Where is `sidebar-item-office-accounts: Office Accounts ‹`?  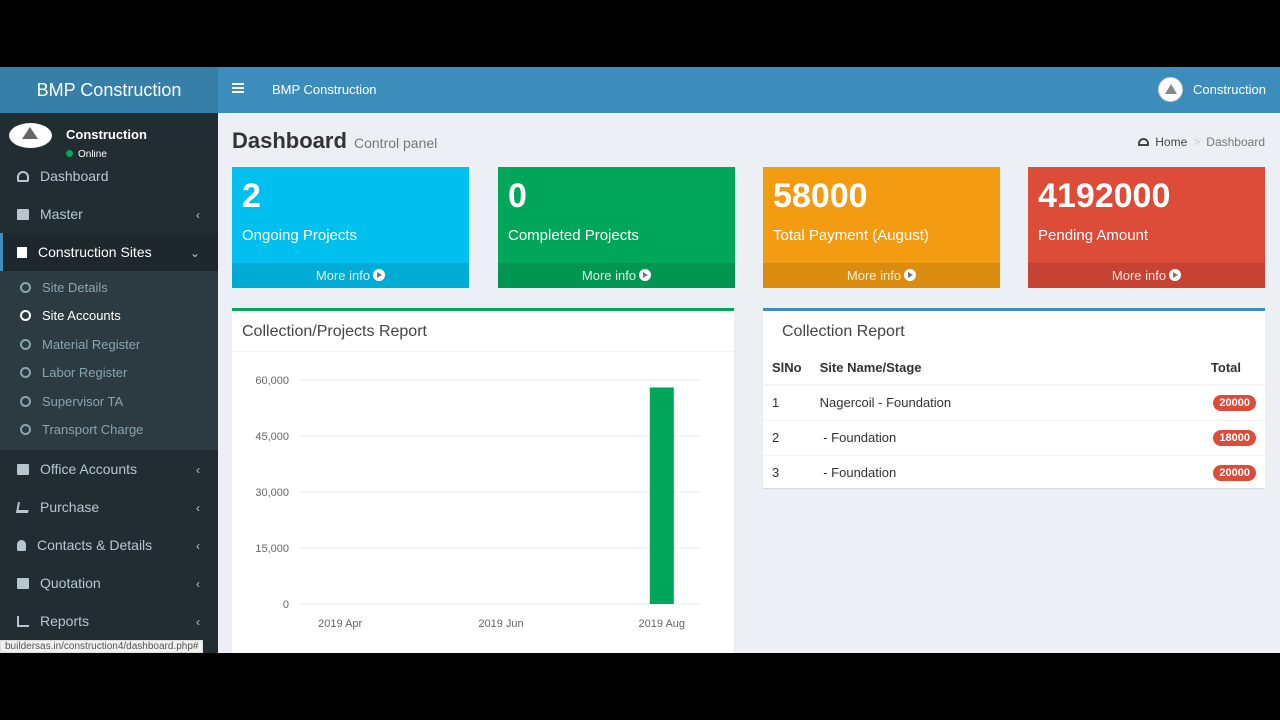 sidebar-item-office-accounts: Office Accounts ‹ is located at coordinates (109, 469).